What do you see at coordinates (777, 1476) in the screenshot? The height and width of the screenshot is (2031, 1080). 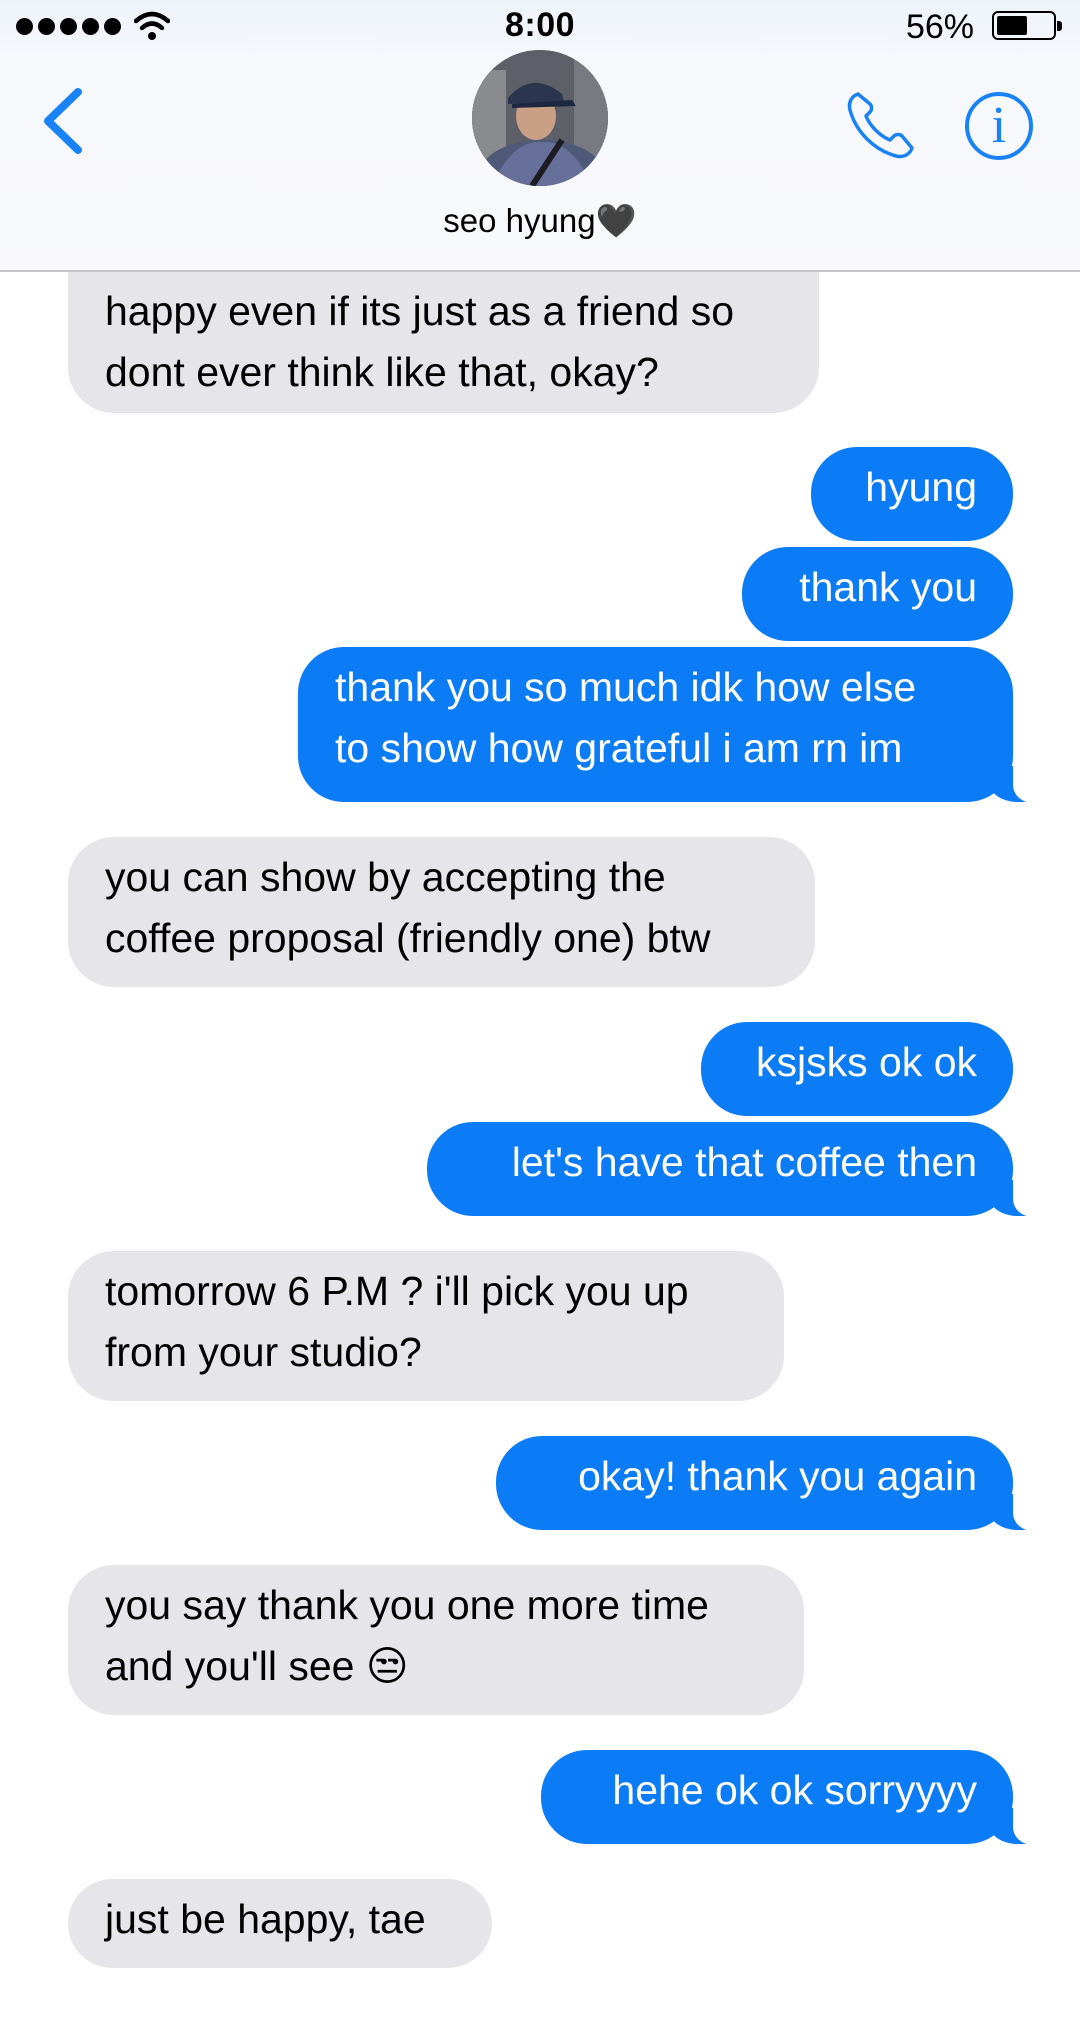 I see `message-line: okay! thank you again` at bounding box center [777, 1476].